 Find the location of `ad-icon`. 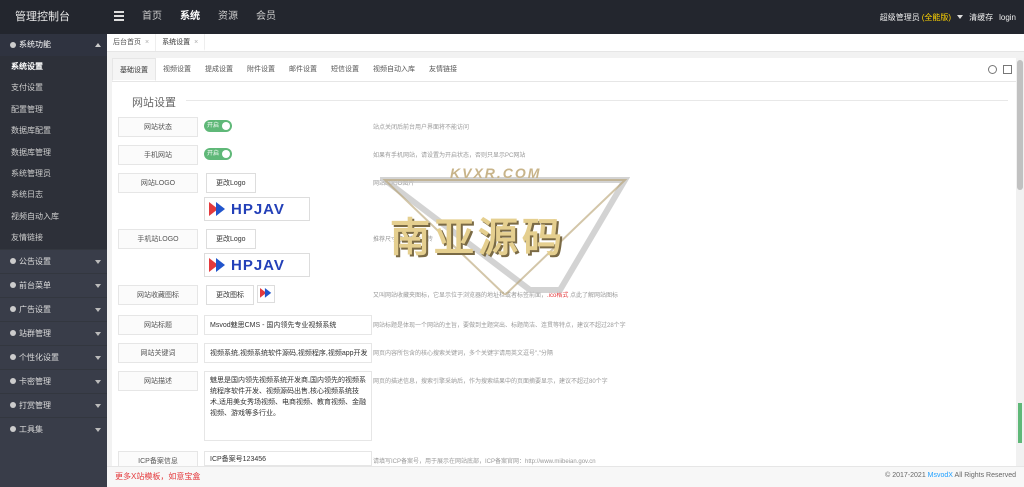

ad-icon is located at coordinates (13, 309).